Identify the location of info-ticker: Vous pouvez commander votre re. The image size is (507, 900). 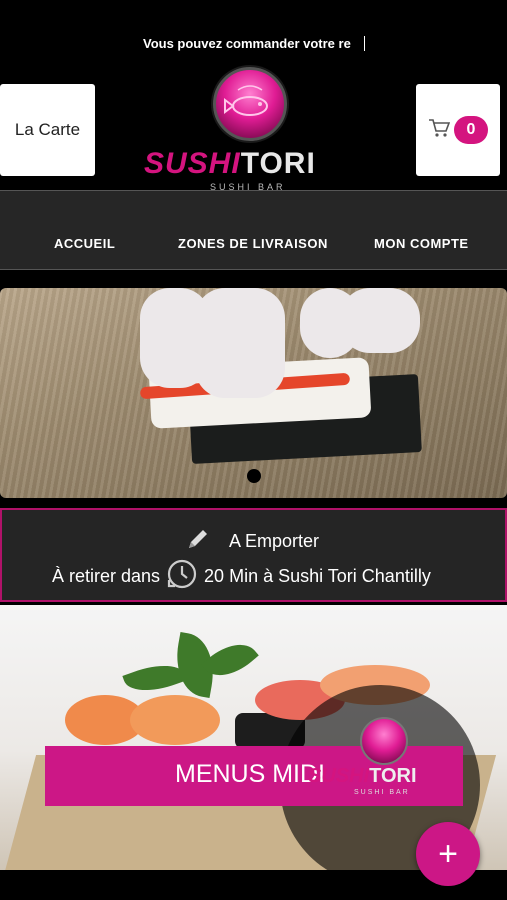
(253, 44).